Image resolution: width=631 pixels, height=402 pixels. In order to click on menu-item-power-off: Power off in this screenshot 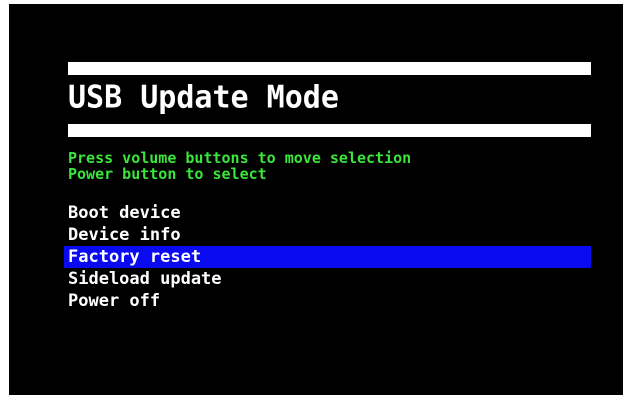, I will do `click(327, 301)`.